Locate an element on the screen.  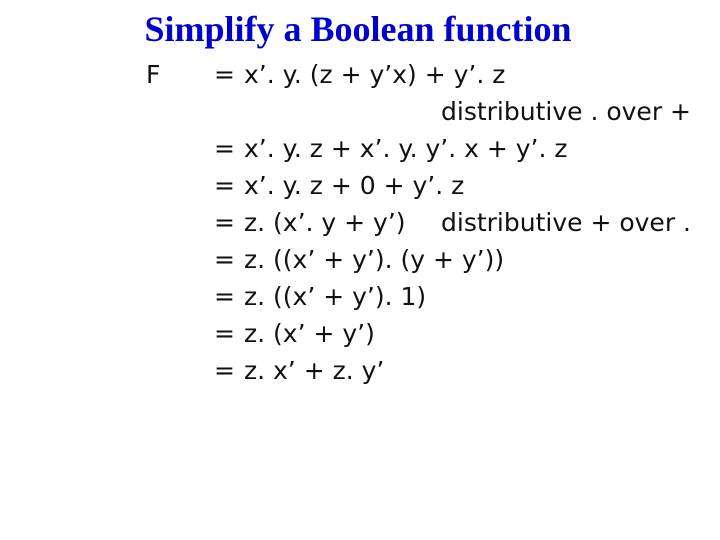
slide-title: Simplify a Boolean function is located at coordinates (360, 29).